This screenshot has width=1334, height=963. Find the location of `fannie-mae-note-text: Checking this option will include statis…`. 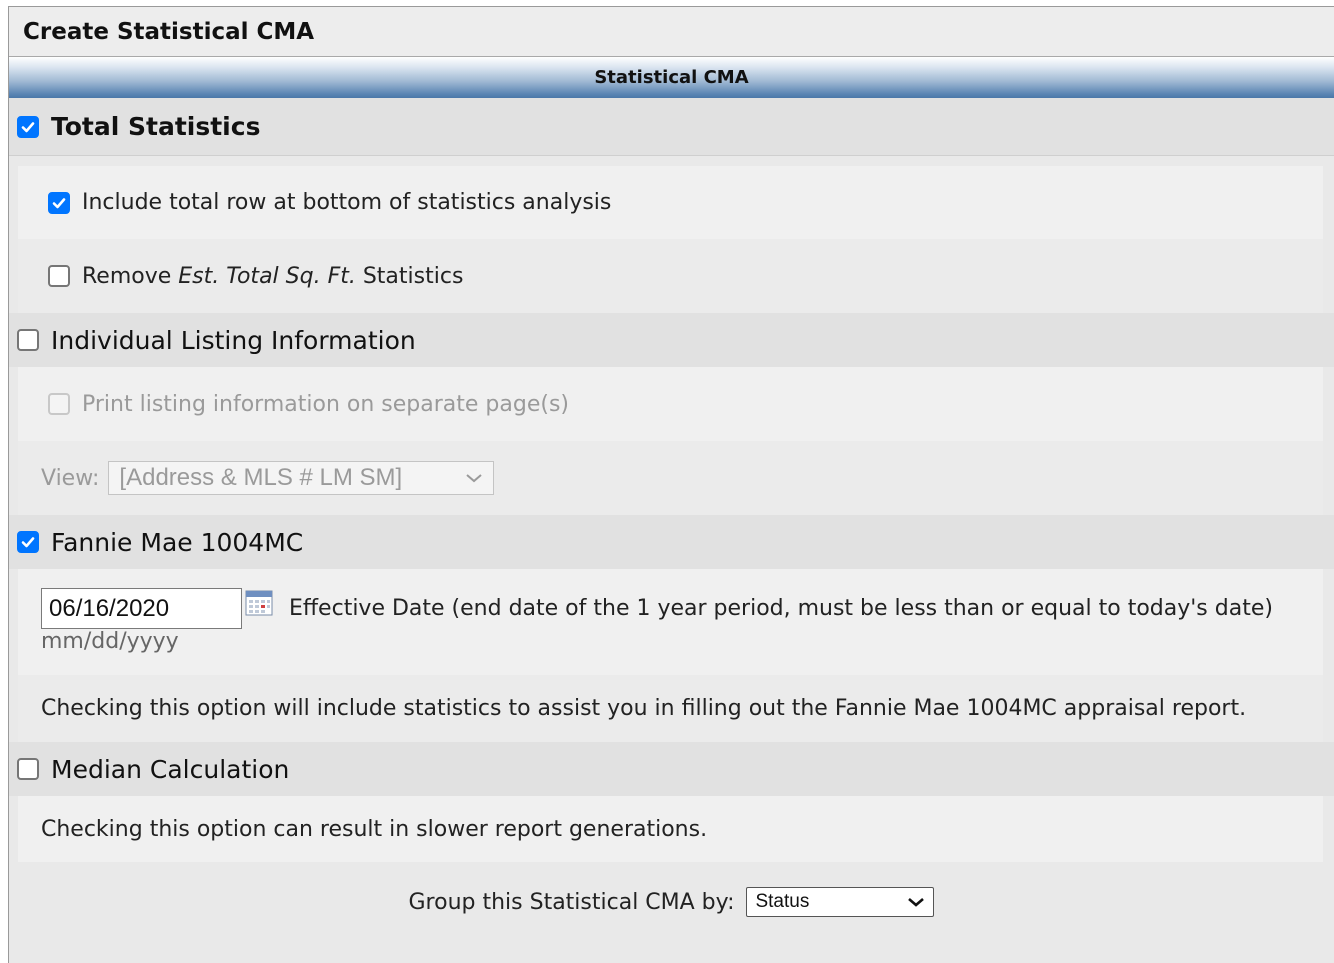

fannie-mae-note-text: Checking this option will include statis… is located at coordinates (644, 708).